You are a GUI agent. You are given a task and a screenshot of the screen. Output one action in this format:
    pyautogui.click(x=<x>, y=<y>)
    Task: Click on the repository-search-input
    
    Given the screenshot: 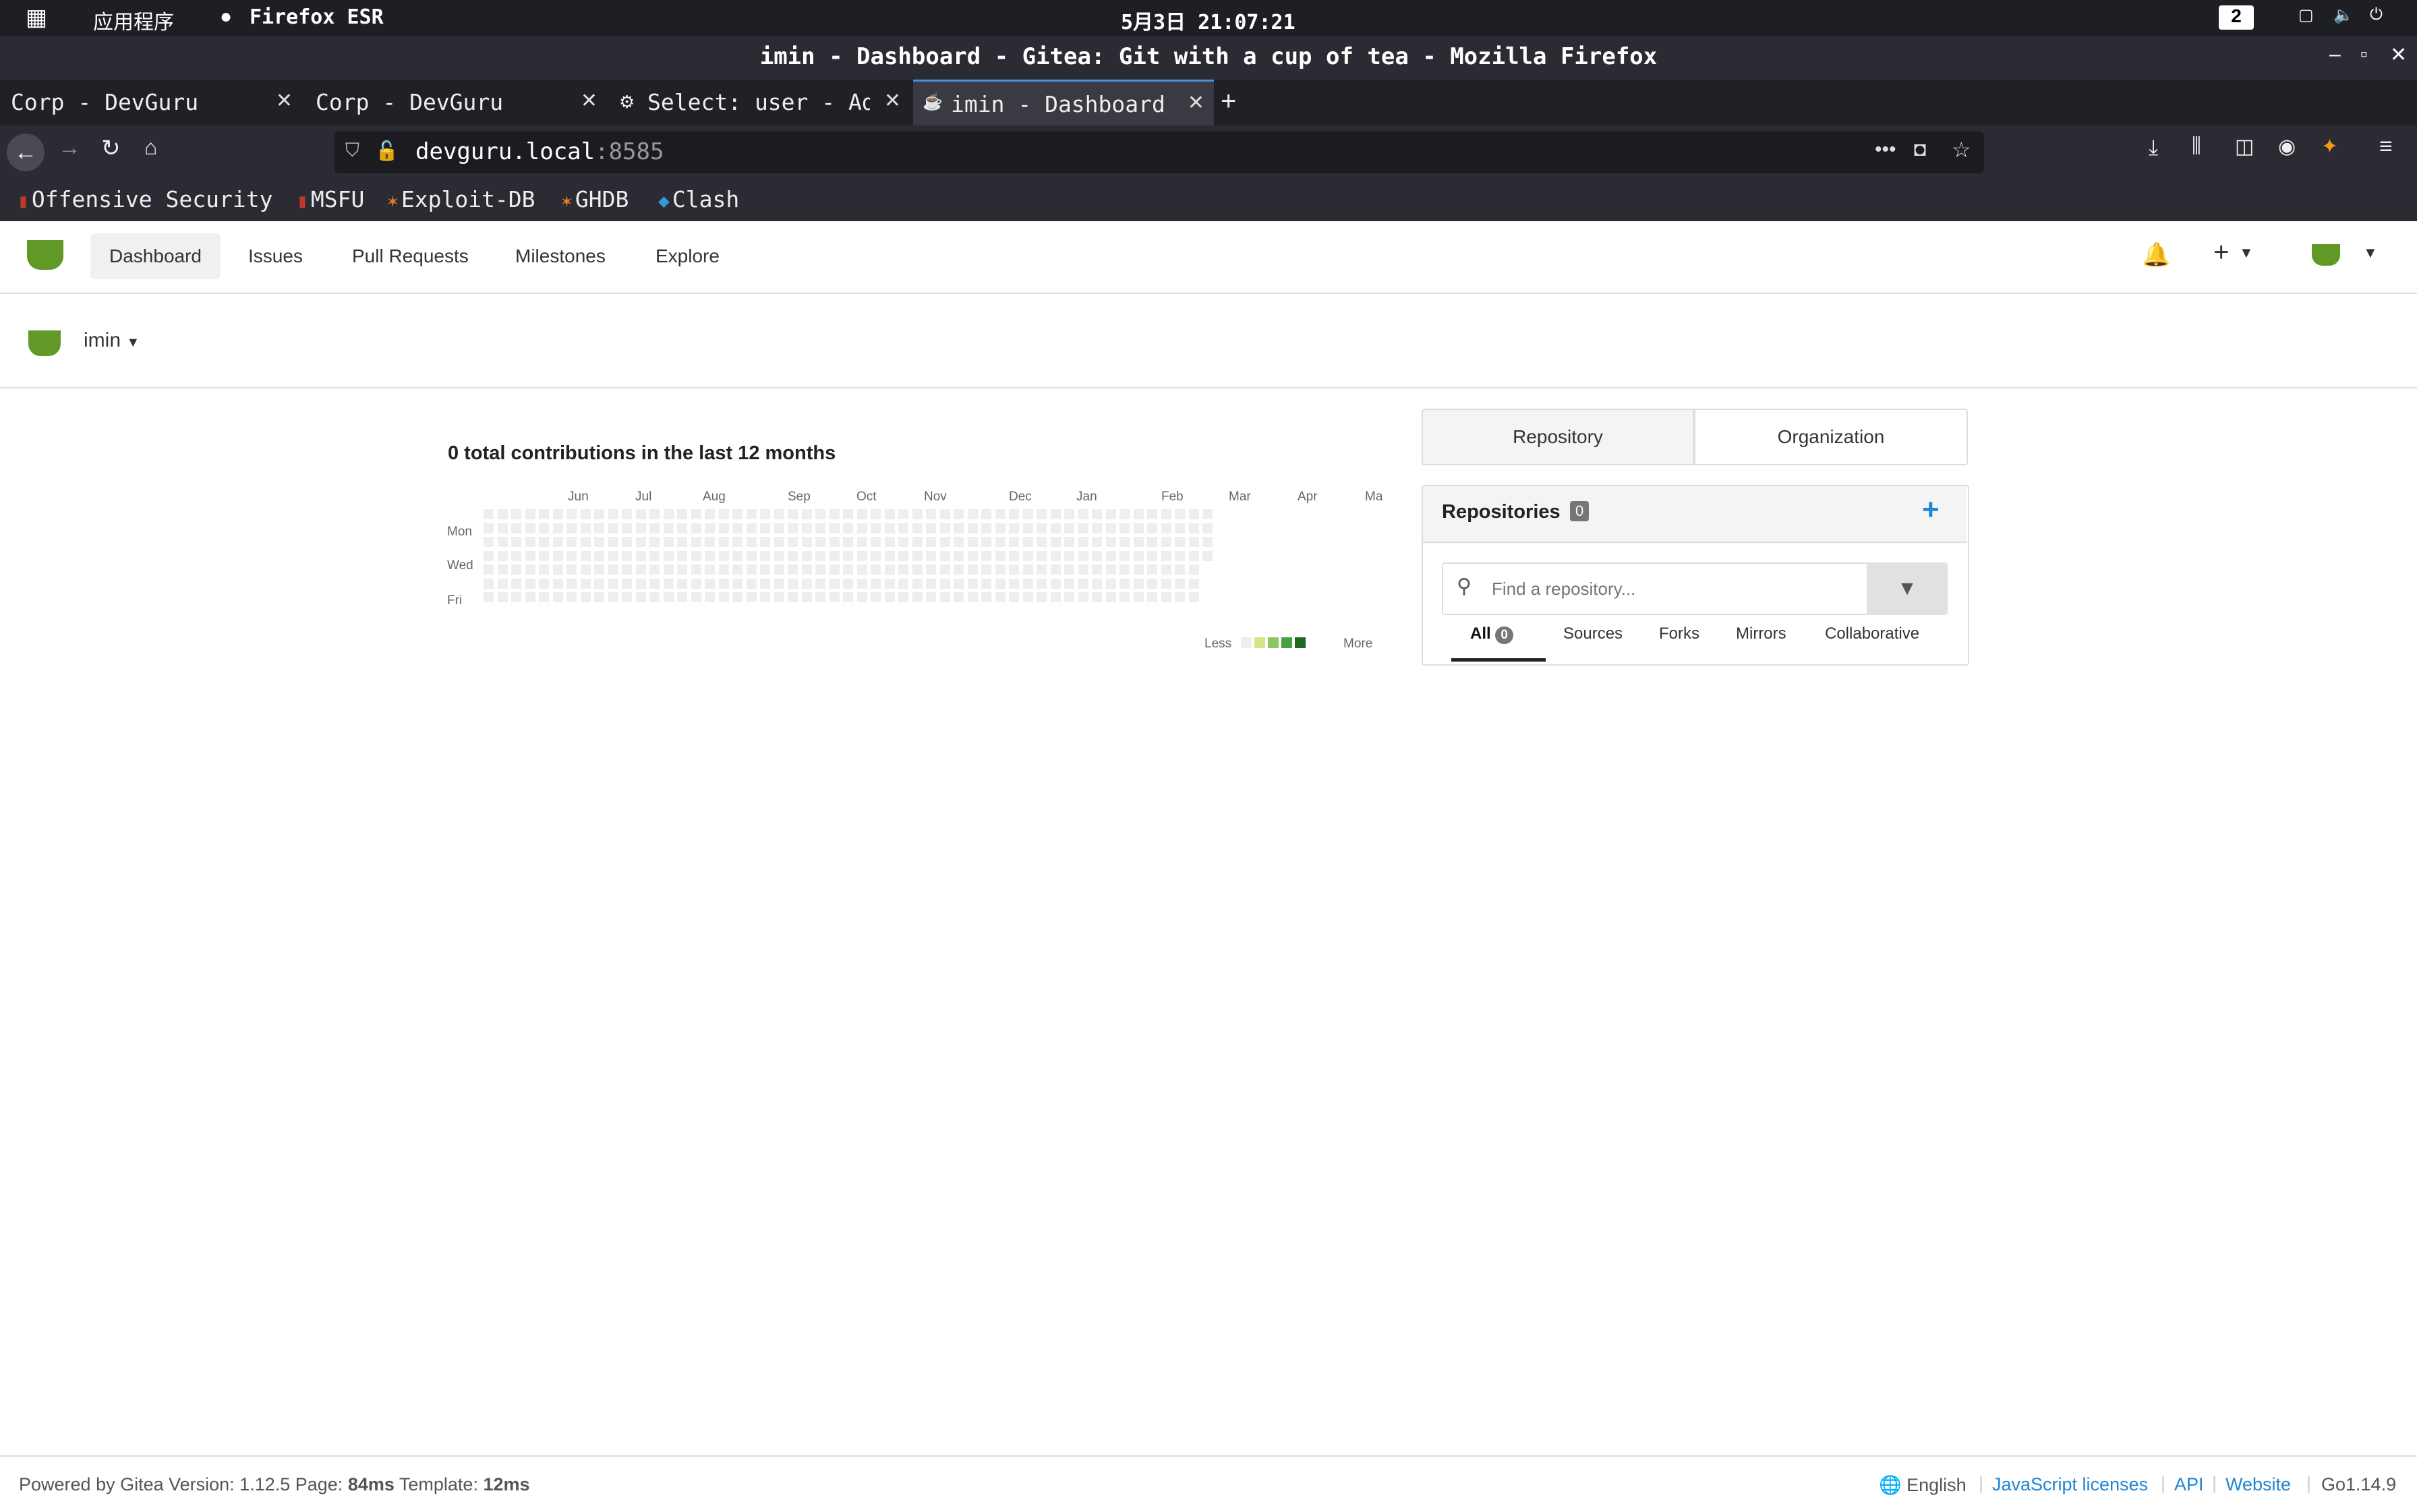 What is the action you would take?
    pyautogui.click(x=1673, y=589)
    